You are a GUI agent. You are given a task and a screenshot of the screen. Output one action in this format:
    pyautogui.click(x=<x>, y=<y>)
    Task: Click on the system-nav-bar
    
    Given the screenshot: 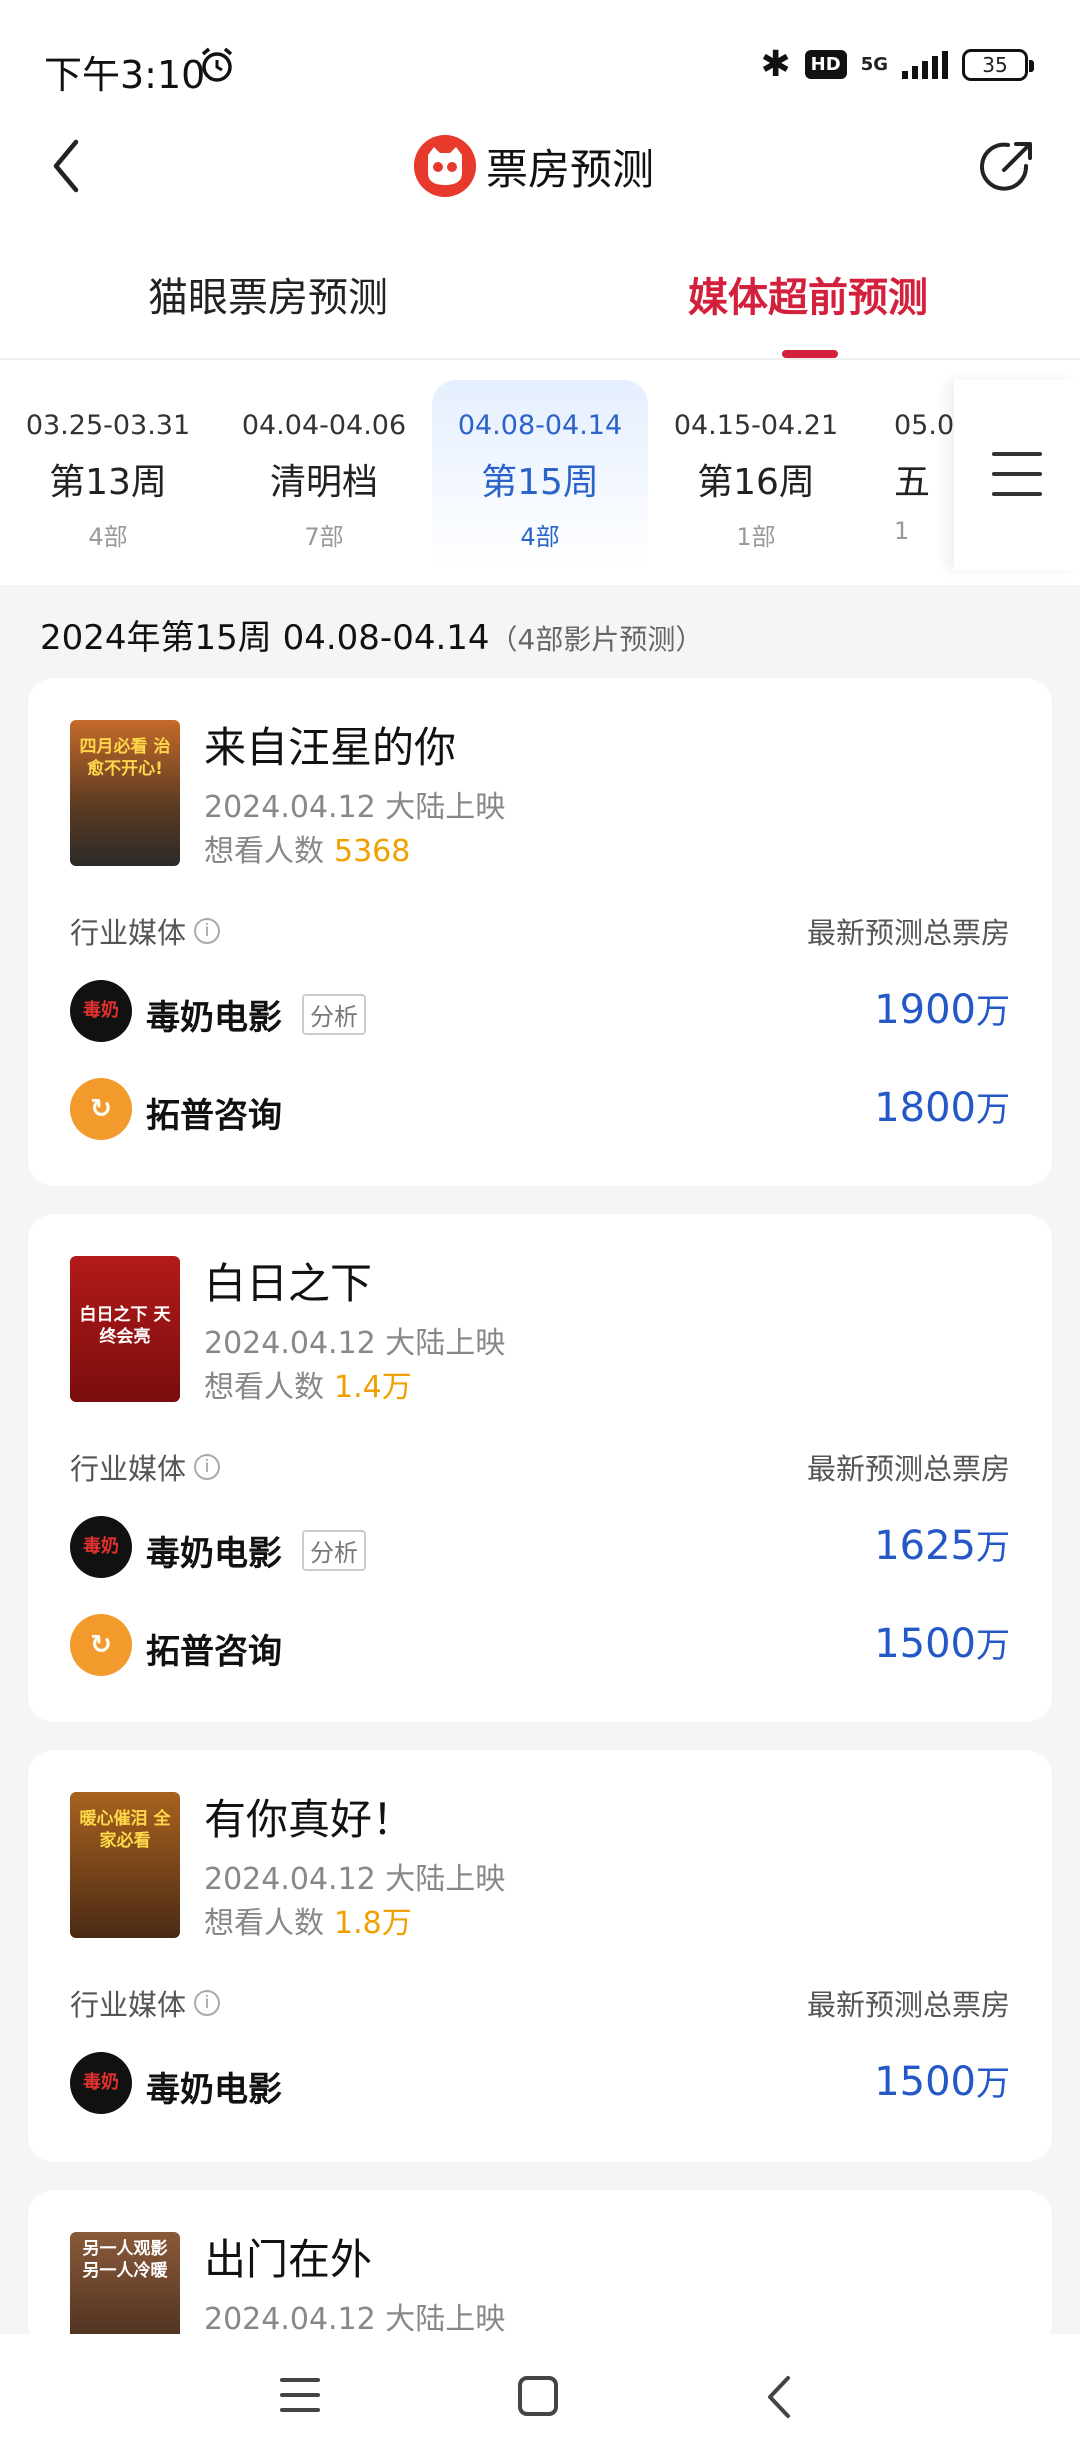 What is the action you would take?
    pyautogui.click(x=540, y=2397)
    